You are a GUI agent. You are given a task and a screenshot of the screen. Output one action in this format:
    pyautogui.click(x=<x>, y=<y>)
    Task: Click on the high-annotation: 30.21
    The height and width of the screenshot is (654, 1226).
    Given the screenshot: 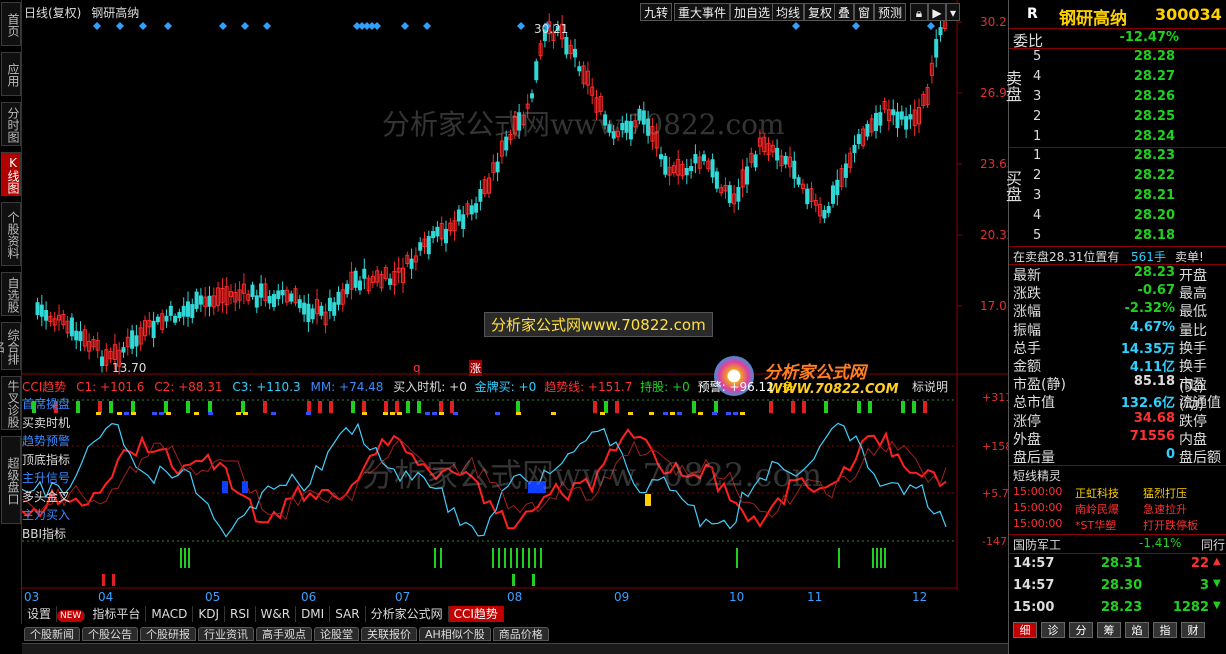 What is the action you would take?
    pyautogui.click(x=551, y=29)
    